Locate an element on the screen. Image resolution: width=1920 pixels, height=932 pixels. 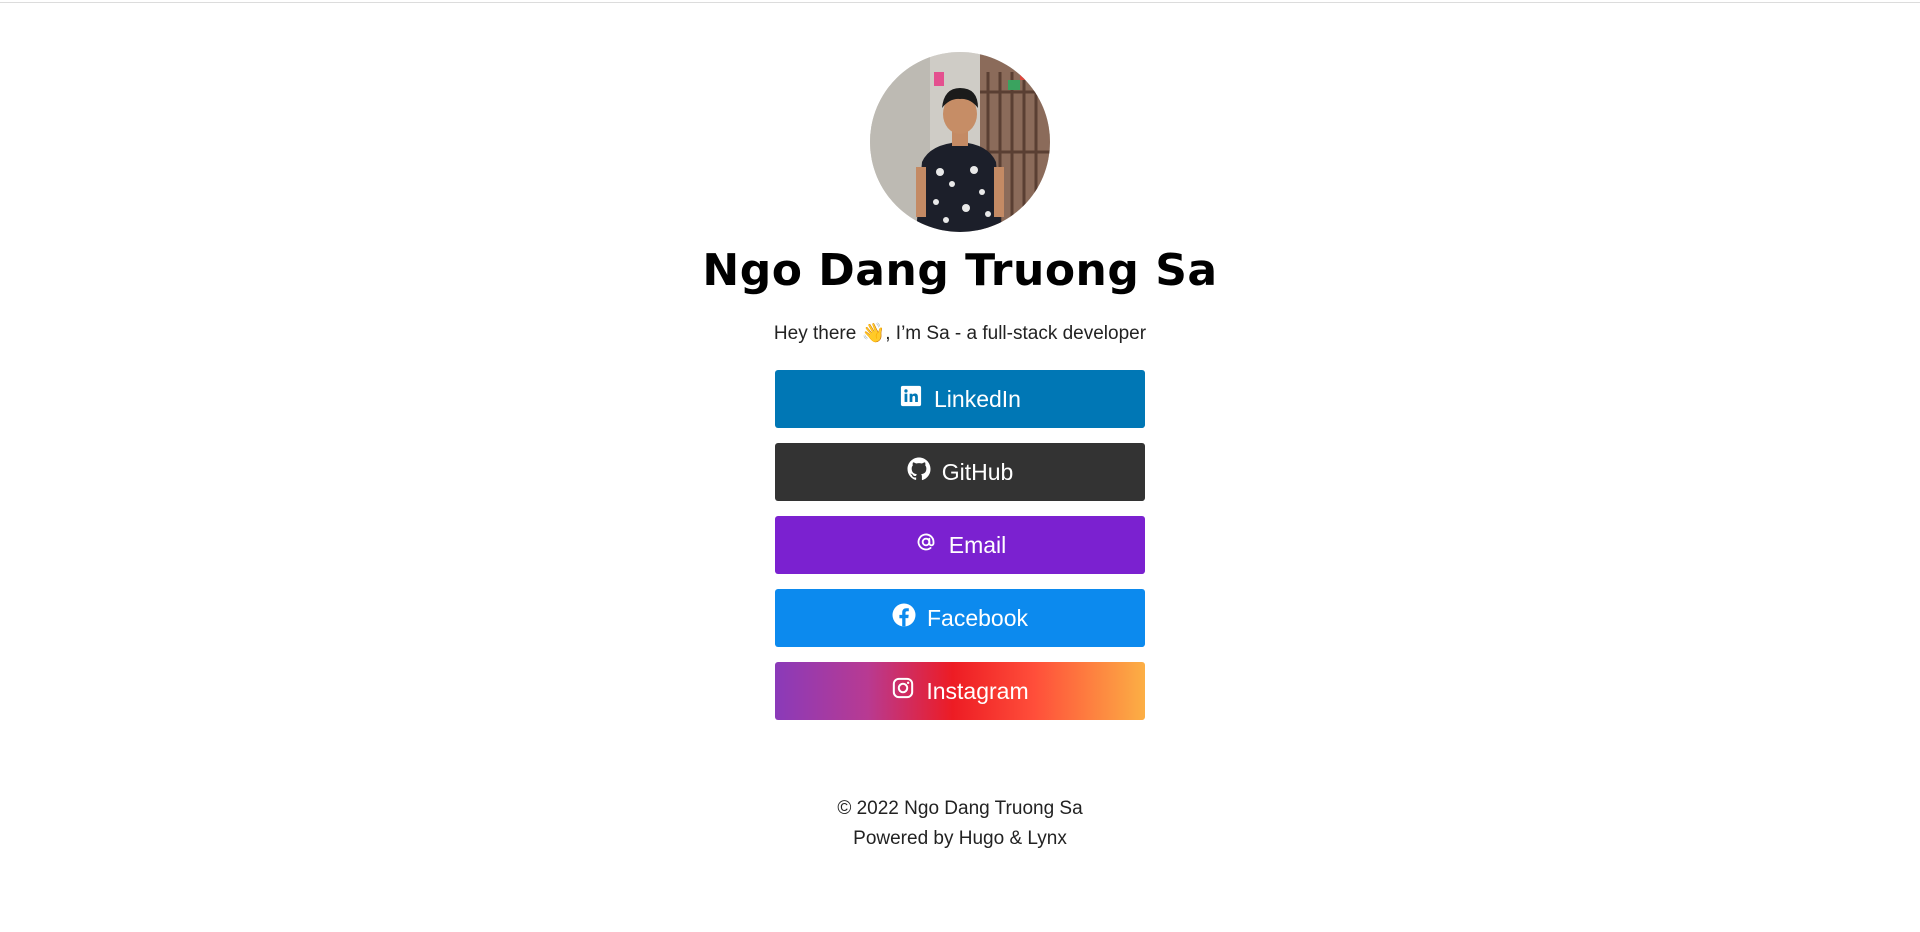
facebook-icon is located at coordinates (904, 615).